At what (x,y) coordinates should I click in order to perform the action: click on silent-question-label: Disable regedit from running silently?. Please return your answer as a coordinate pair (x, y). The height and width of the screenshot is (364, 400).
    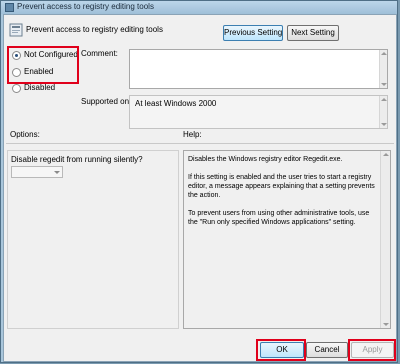
    Looking at the image, I should click on (77, 159).